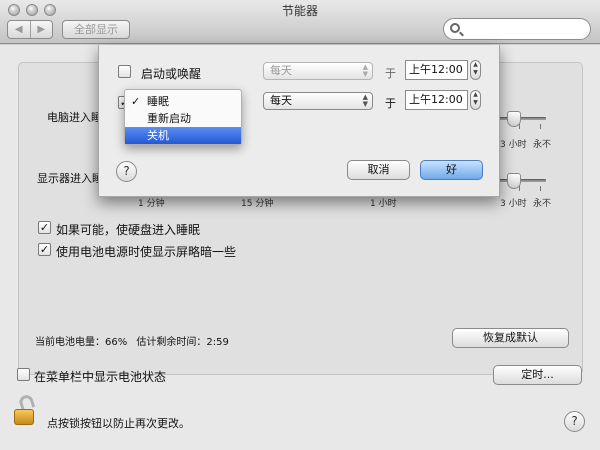 The width and height of the screenshot is (600, 450). I want to click on battery-charge-value: 66%, so click(116, 342).